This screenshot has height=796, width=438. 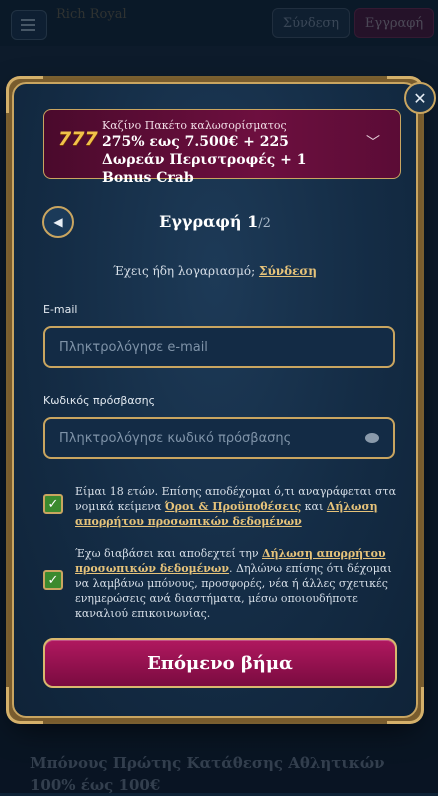 I want to click on next-step-button: Επόμενο βήμα, so click(x=220, y=663).